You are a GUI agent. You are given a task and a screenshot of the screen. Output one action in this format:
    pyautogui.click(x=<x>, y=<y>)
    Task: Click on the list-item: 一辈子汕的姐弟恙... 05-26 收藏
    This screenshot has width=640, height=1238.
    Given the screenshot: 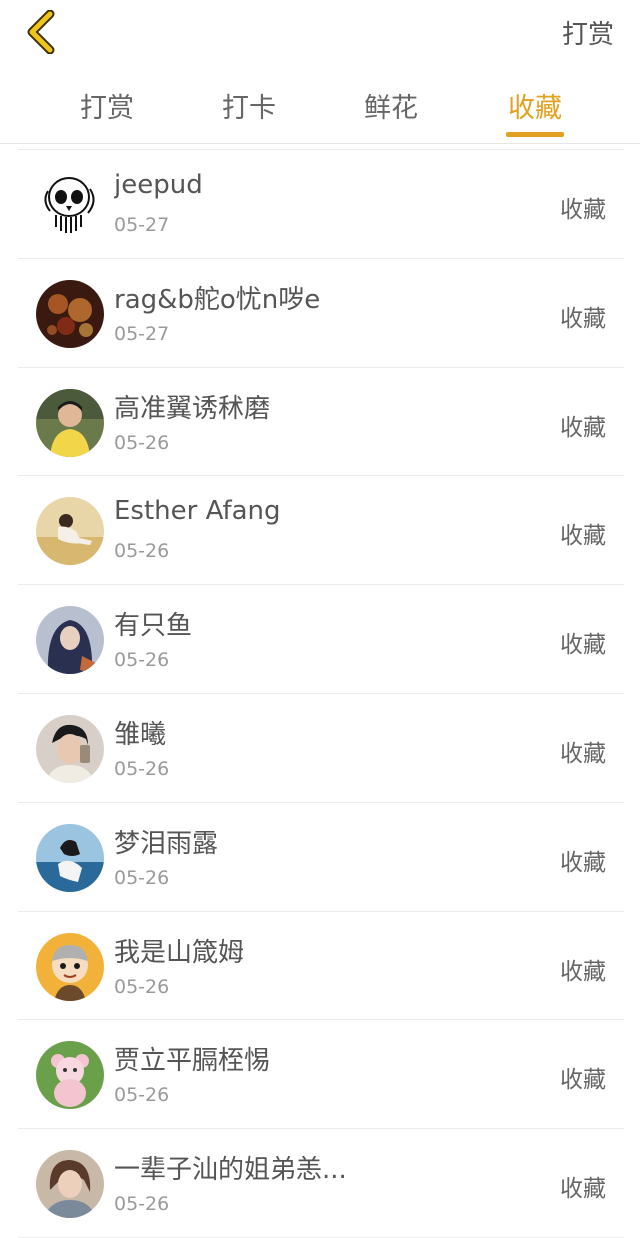 What is the action you would take?
    pyautogui.click(x=321, y=1183)
    